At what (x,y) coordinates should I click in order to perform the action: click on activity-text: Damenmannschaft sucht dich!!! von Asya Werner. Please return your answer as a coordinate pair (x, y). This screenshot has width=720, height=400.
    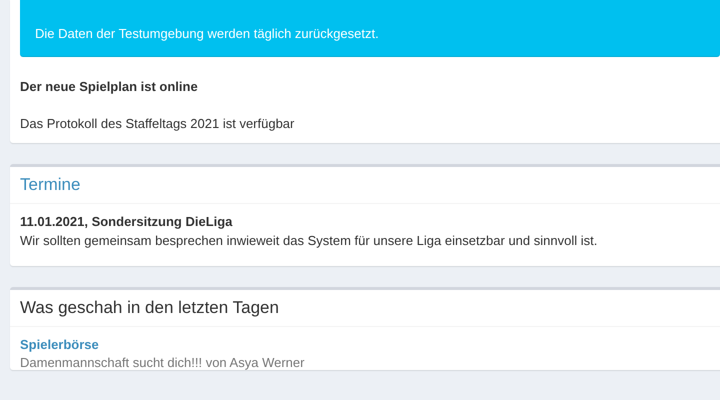
    Looking at the image, I should click on (163, 362).